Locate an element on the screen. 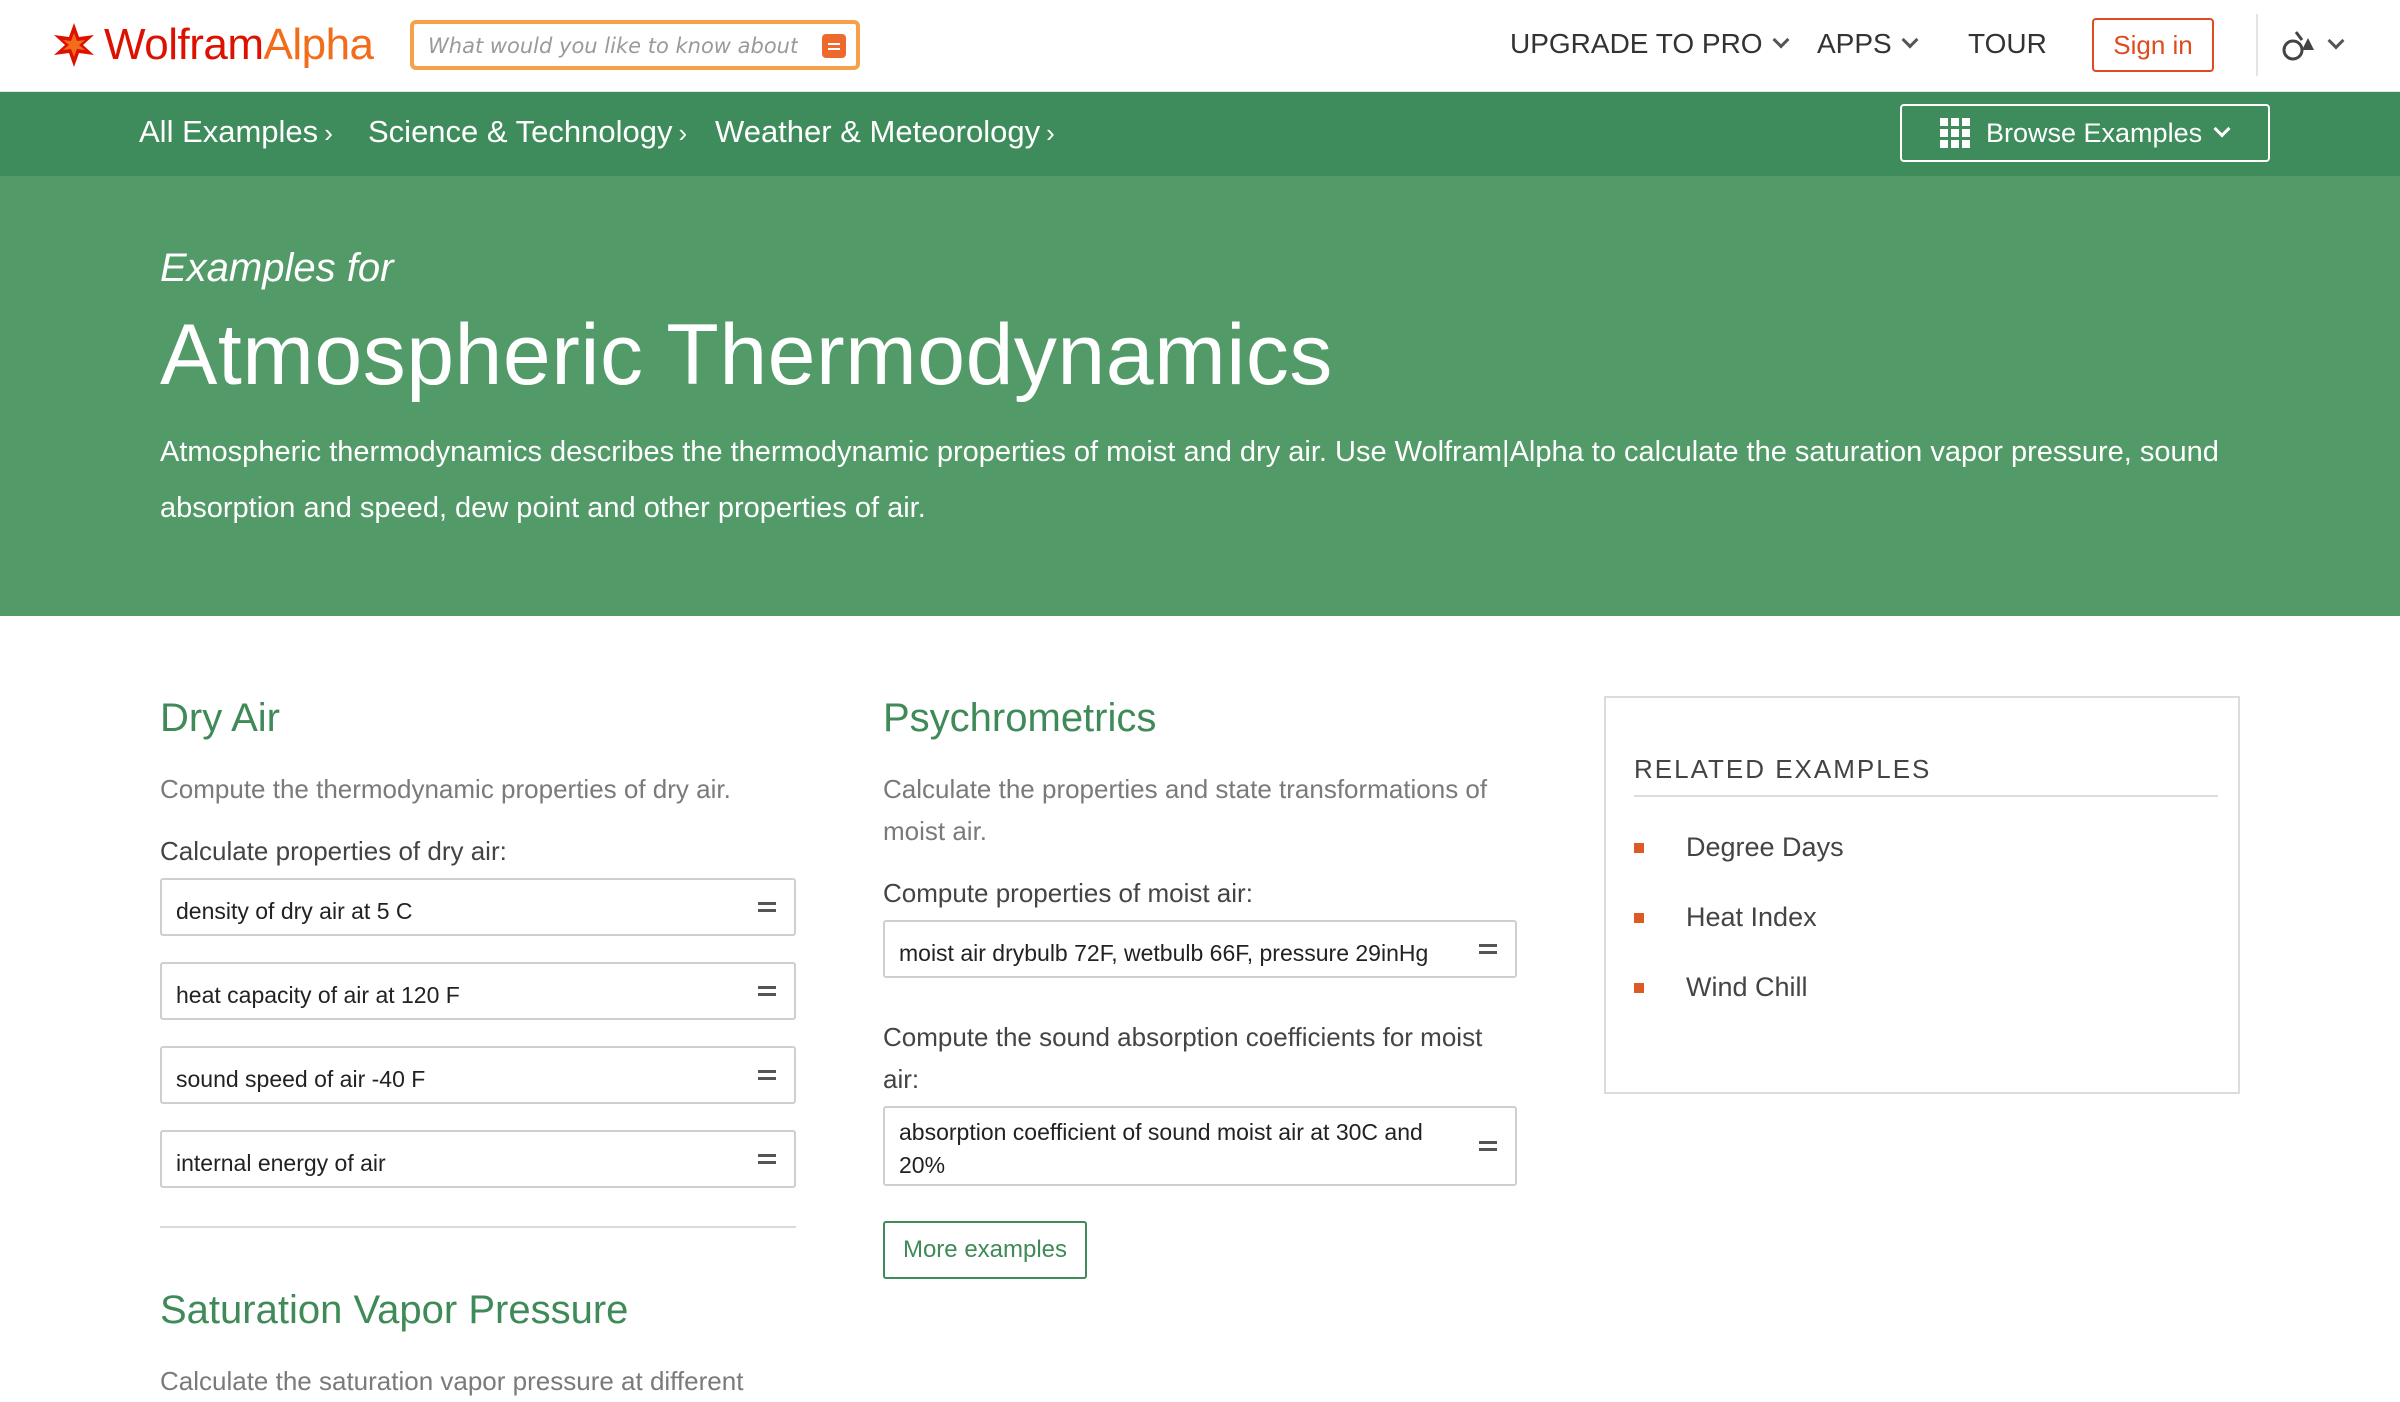 The image size is (2400, 1402). language-menu is located at coordinates (2312, 45).